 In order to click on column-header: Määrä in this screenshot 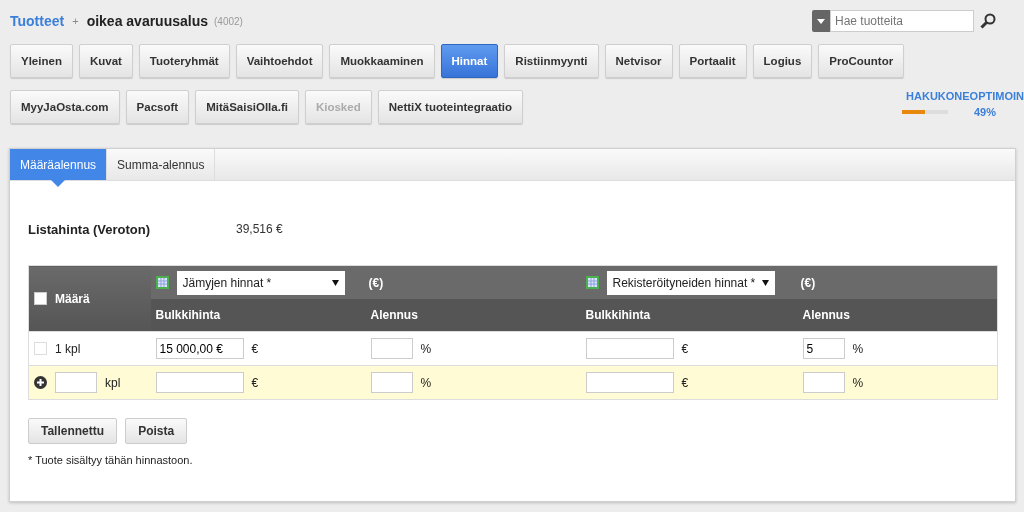, I will do `click(72, 298)`.